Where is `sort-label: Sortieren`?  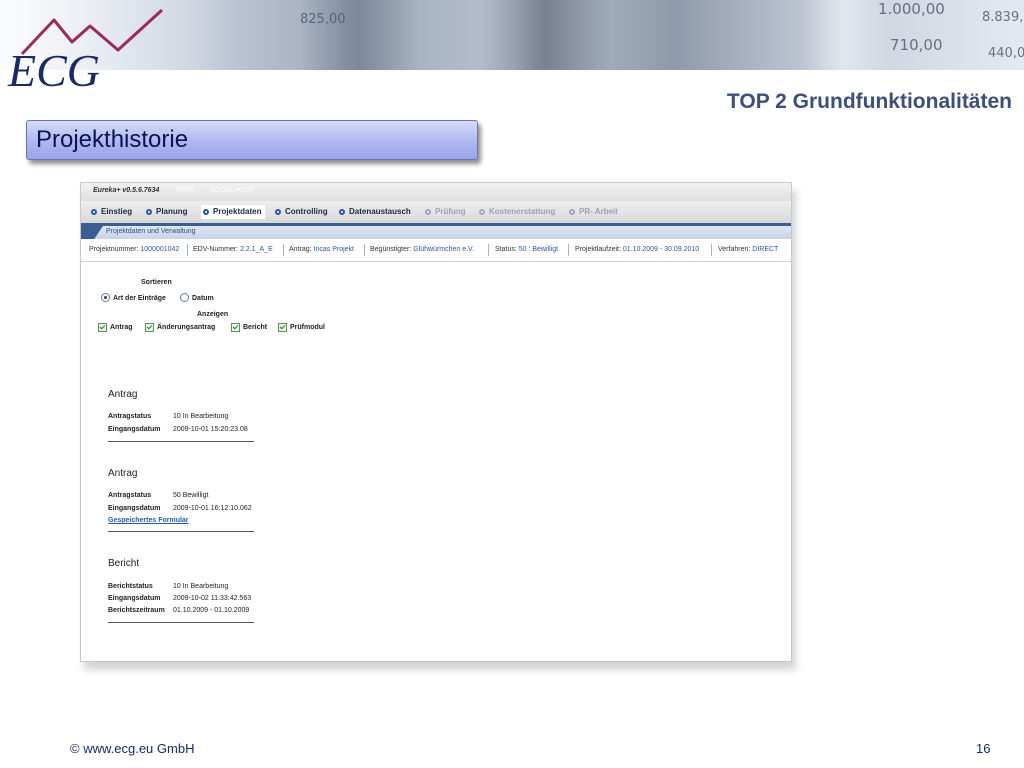
sort-label: Sortieren is located at coordinates (156, 282).